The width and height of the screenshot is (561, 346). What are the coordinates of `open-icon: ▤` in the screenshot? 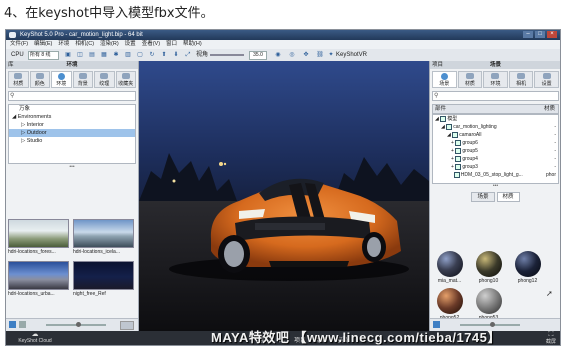 It's located at (92, 55).